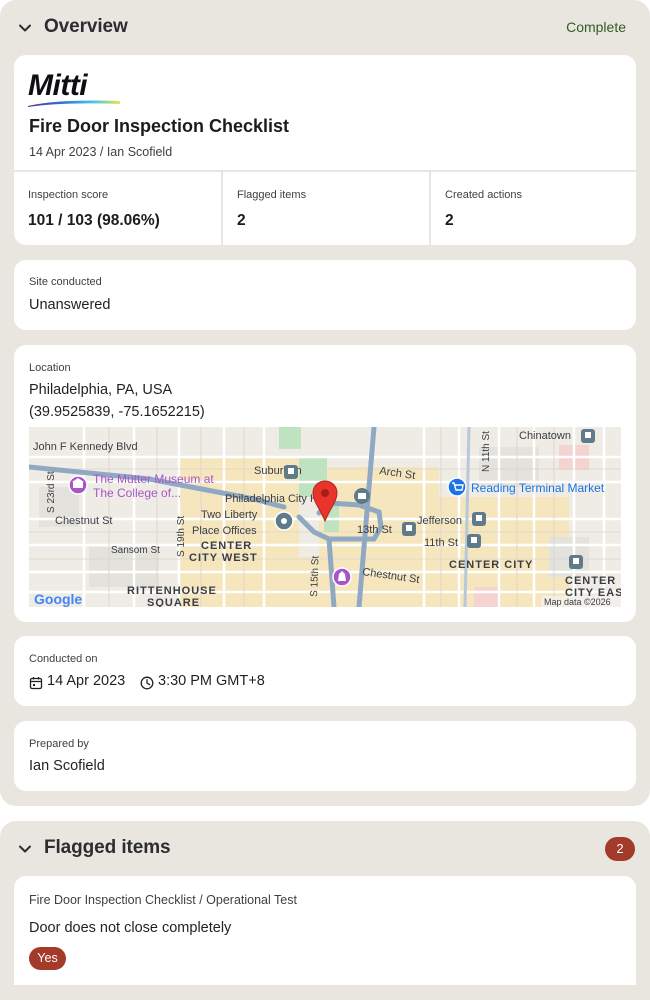 The width and height of the screenshot is (650, 1000). I want to click on location-coordinates: (39.9525839, -75.1652215), so click(117, 412).